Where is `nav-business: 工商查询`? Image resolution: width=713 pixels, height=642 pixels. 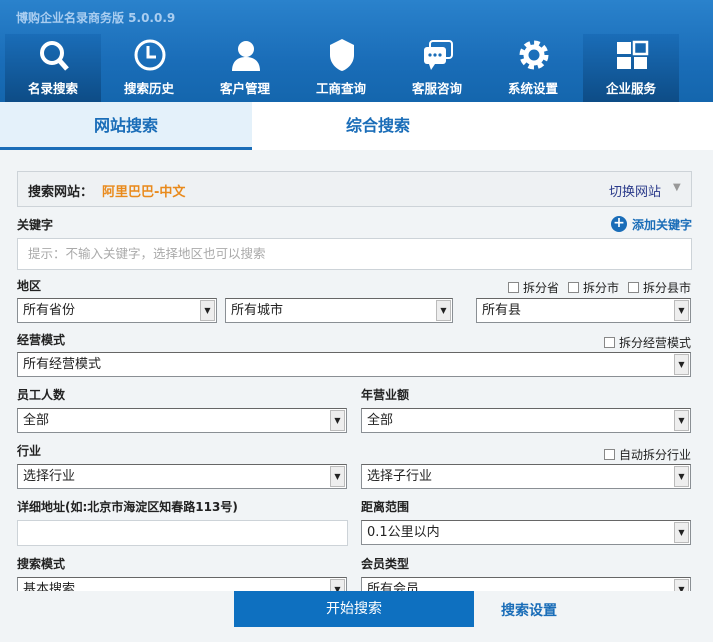 nav-business: 工商查询 is located at coordinates (341, 68).